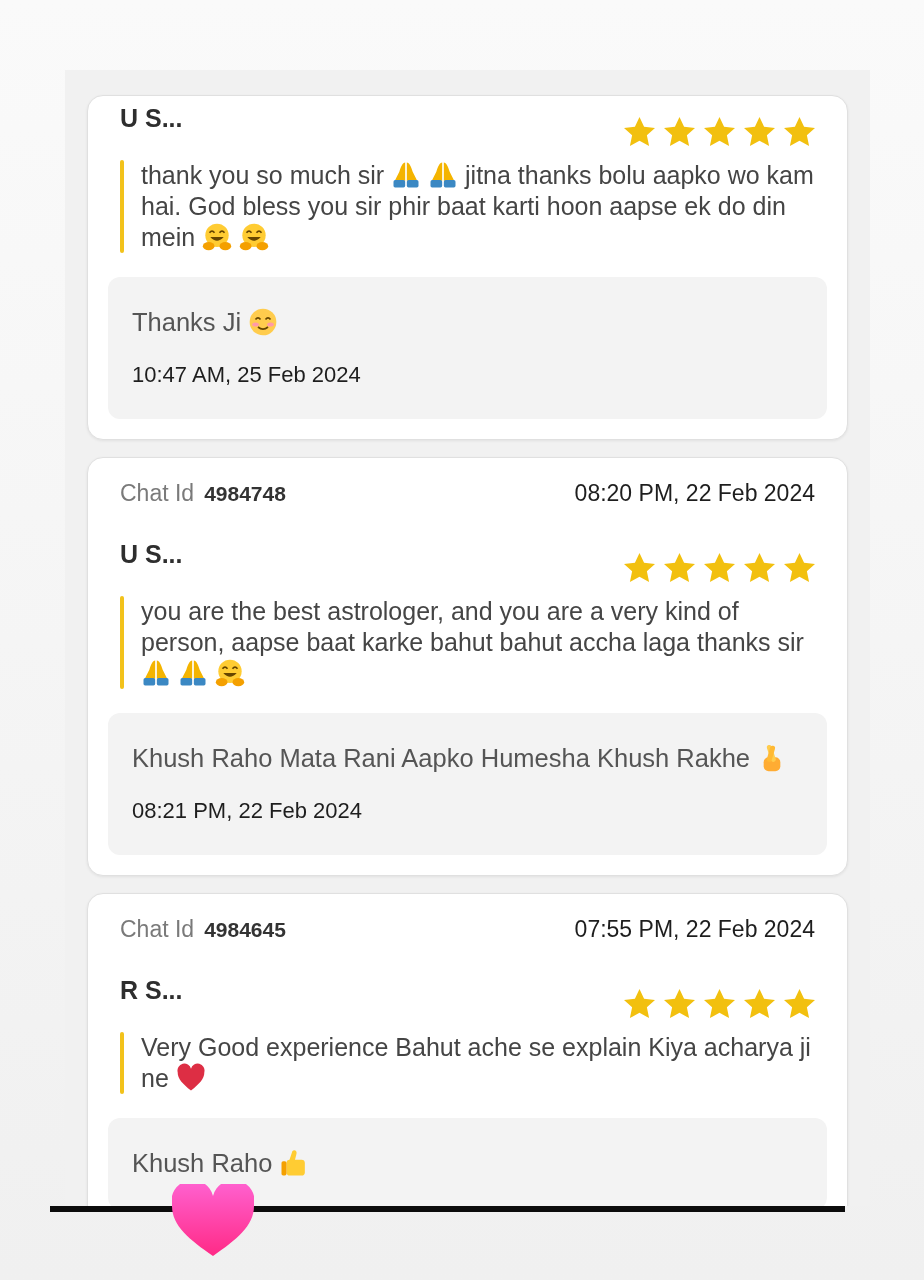 Image resolution: width=924 pixels, height=1280 pixels. Describe the element at coordinates (122, 1063) in the screenshot. I see `quote-bar` at that location.